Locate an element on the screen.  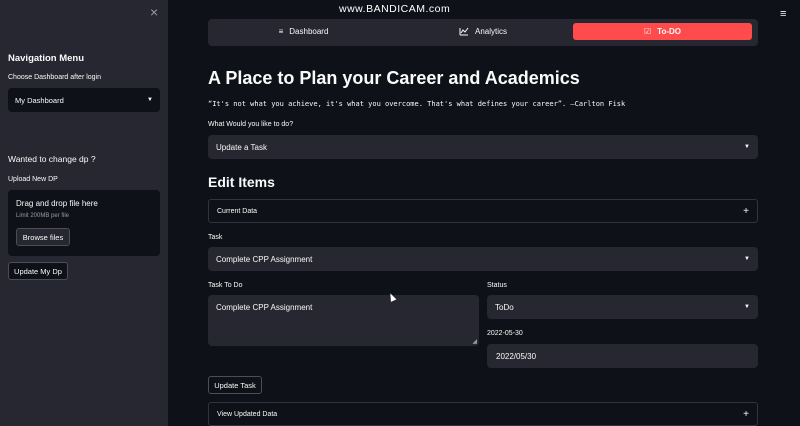
nav-analytics-label: Analytics is located at coordinates (490, 31).